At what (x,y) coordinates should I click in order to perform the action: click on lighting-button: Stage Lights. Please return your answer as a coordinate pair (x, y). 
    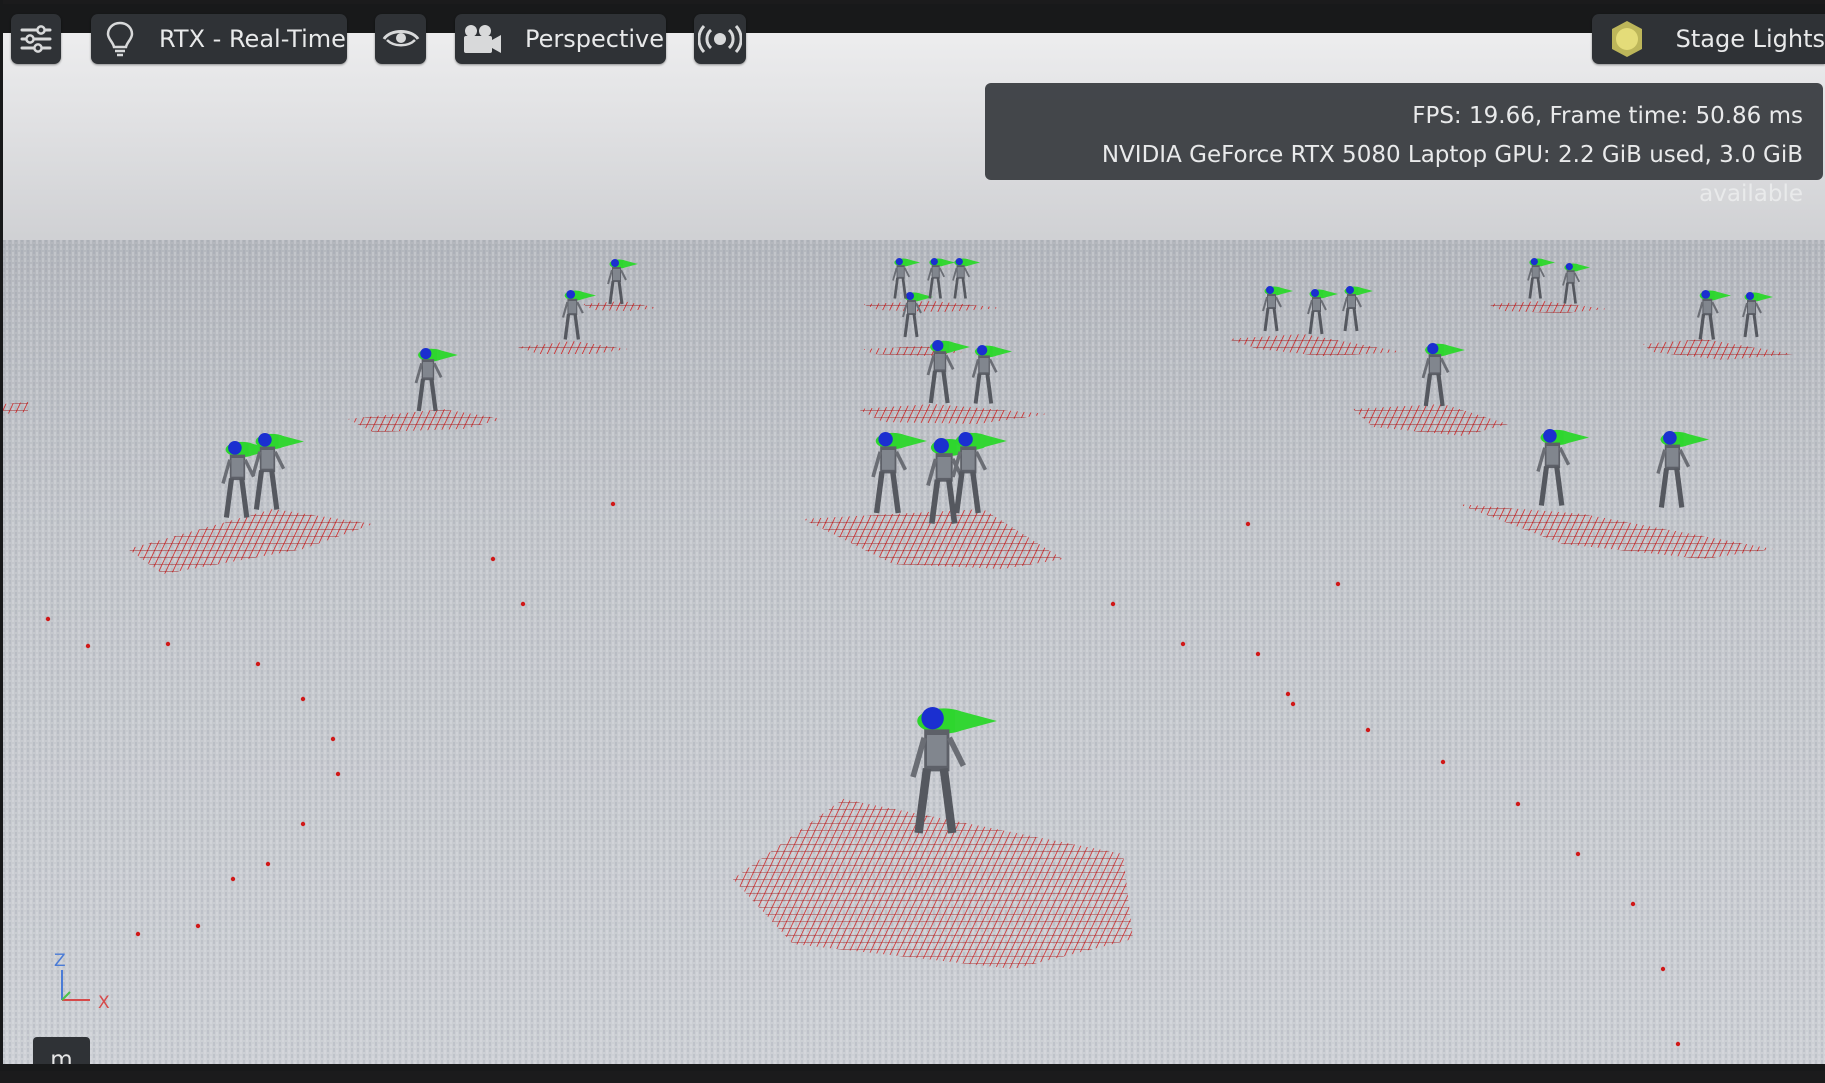
    Looking at the image, I should click on (1708, 39).